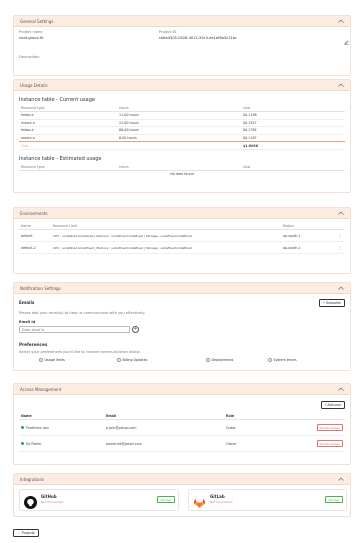 Image resolution: width=364 pixels, height=543 pixels. What do you see at coordinates (49, 496) in the screenshot?
I see `integration-name: GitHub` at bounding box center [49, 496].